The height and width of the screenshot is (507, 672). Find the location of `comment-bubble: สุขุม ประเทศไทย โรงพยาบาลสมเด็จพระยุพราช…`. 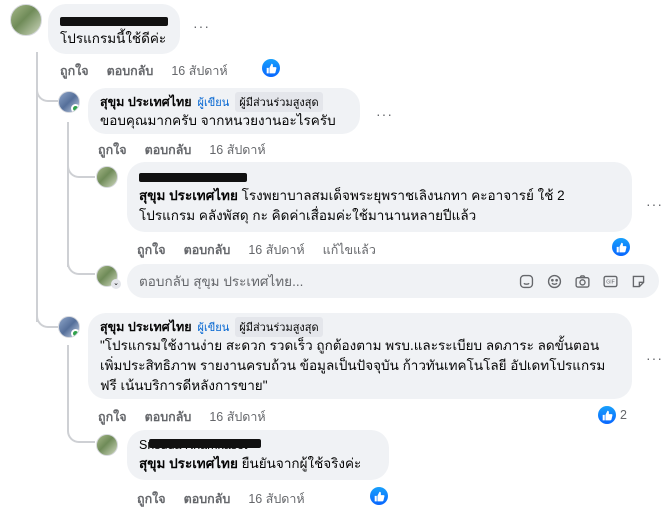

comment-bubble: สุขุม ประเทศไทย โรงพยาบาลสมเด็จพระยุพราช… is located at coordinates (379, 197).